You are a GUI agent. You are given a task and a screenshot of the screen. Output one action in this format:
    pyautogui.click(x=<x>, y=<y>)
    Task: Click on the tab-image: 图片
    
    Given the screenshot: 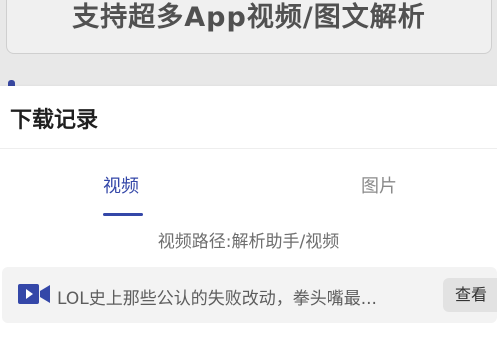 What is the action you would take?
    pyautogui.click(x=379, y=185)
    